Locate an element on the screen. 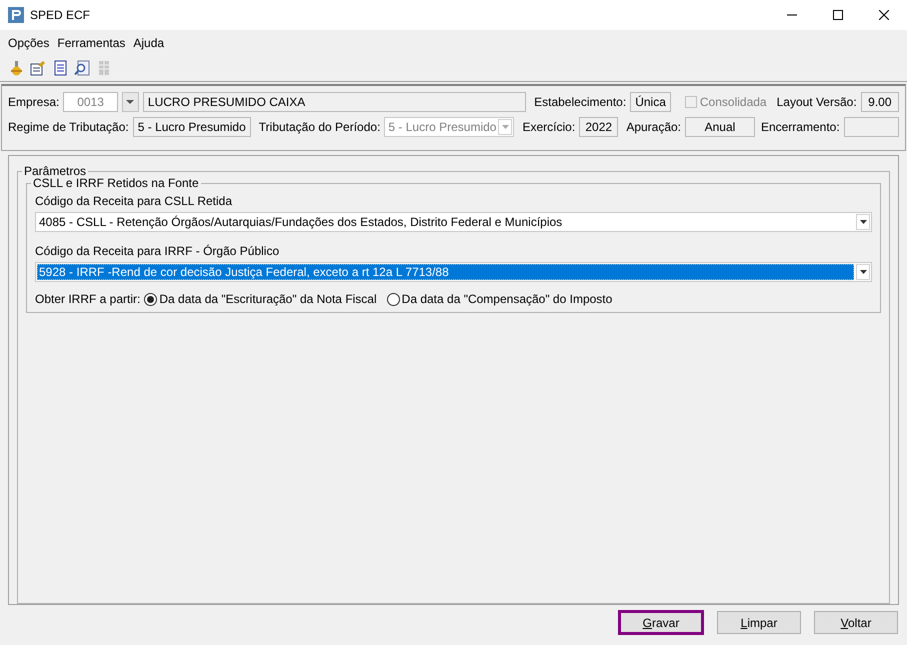  field-label: Estabelecimento: is located at coordinates (580, 102).